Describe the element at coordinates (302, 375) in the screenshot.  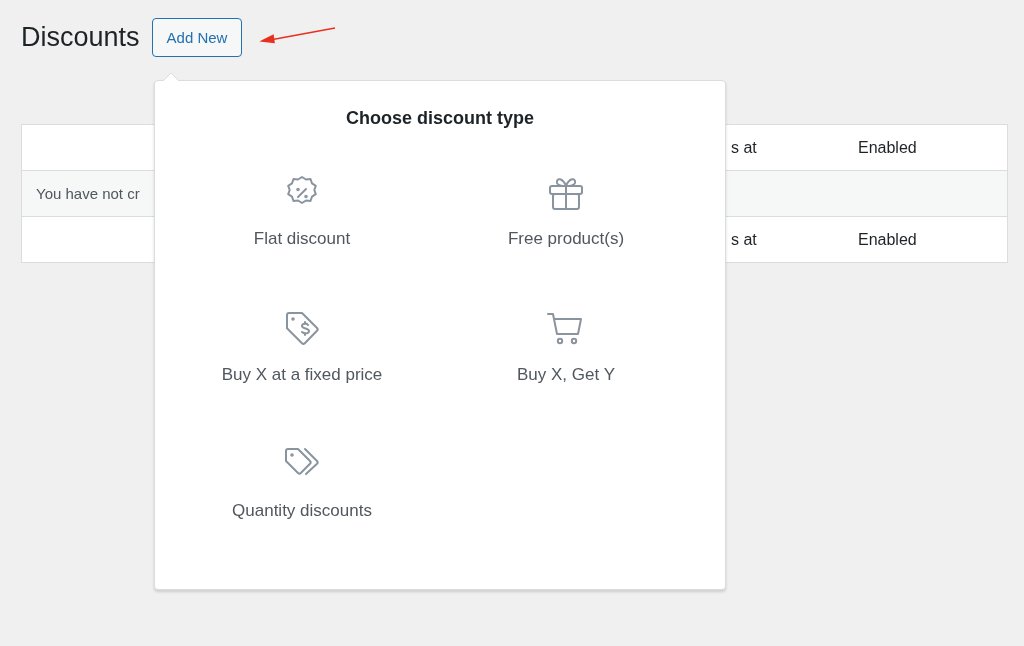
I see `option-label: Buy X at a fixed price` at that location.